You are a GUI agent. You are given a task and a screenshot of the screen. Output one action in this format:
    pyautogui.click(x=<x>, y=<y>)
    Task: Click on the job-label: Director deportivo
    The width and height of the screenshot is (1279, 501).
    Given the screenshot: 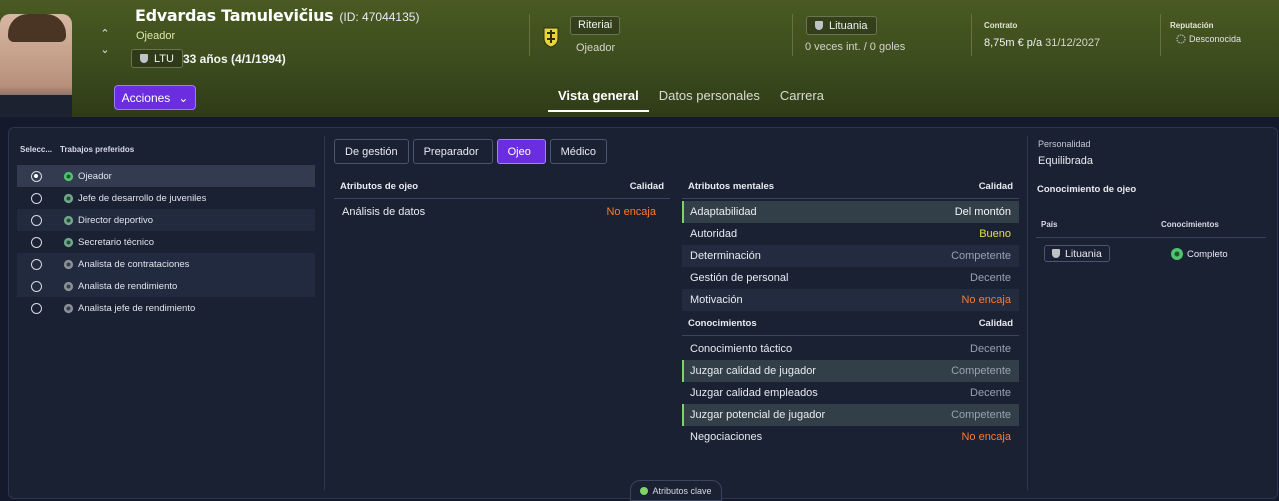 What is the action you would take?
    pyautogui.click(x=115, y=220)
    